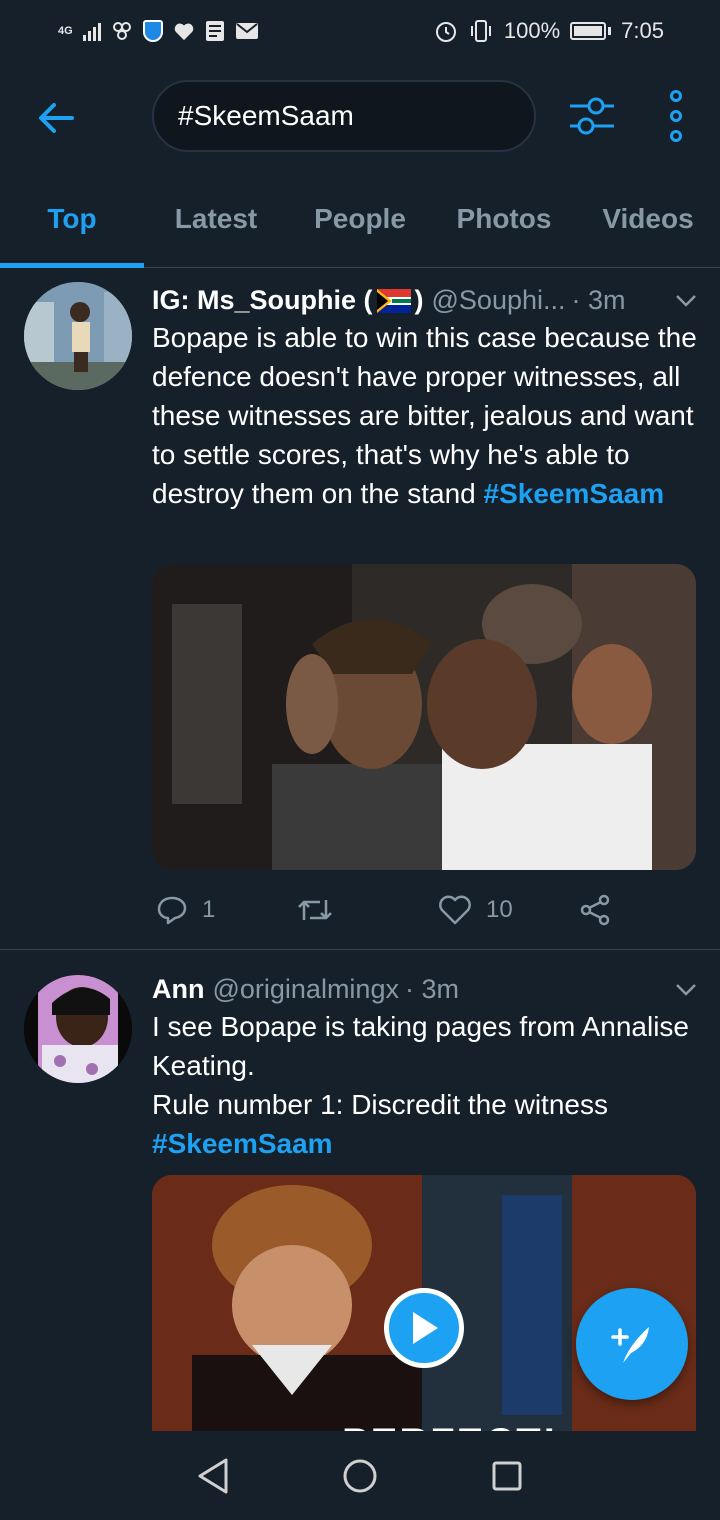  I want to click on circle-home-icon, so click(360, 1475).